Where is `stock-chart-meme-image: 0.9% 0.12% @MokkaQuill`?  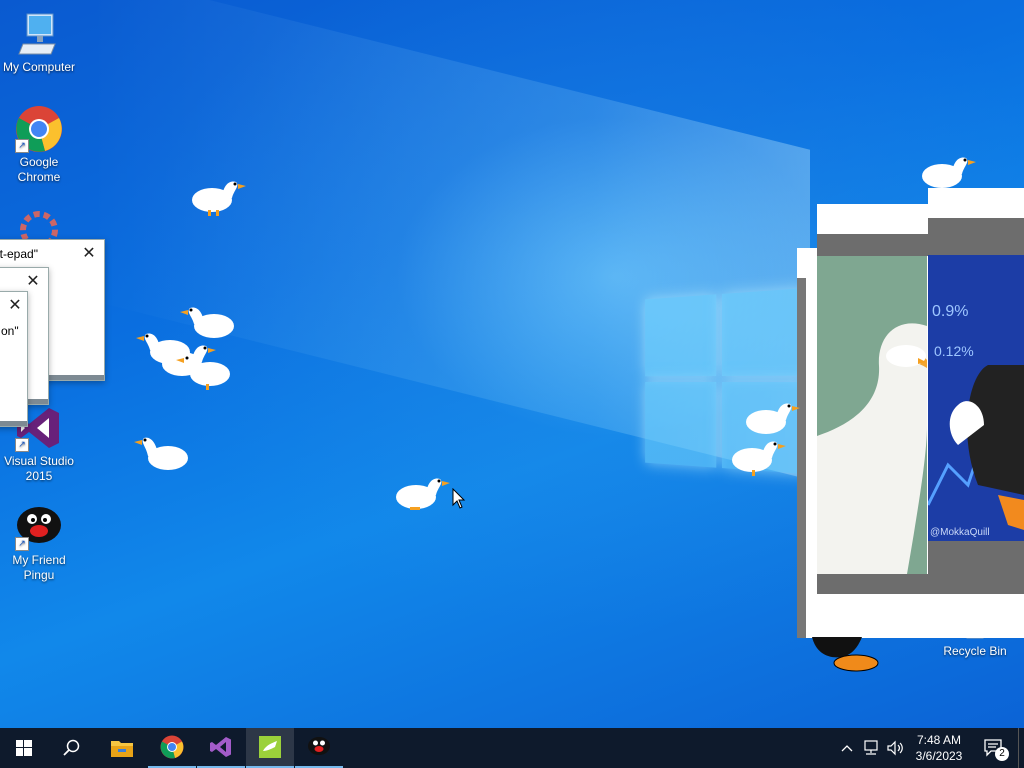
stock-chart-meme-image: 0.9% 0.12% @MokkaQuill is located at coordinates (976, 398).